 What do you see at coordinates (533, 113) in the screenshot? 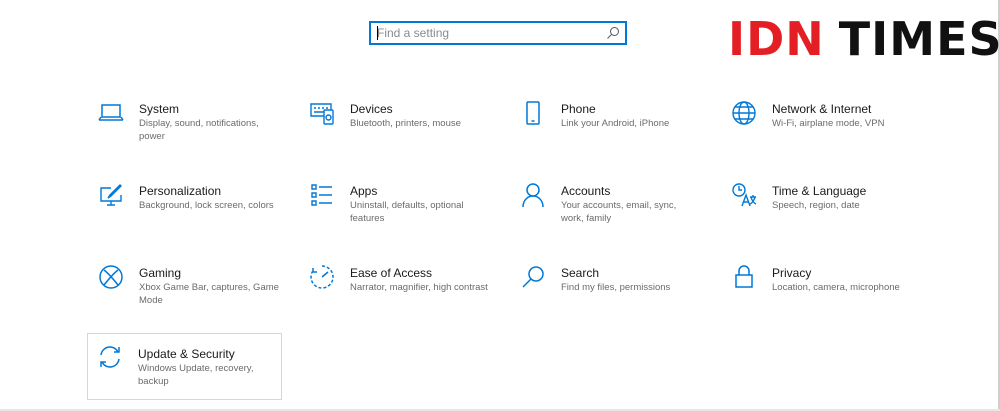
I see `phone-icon` at bounding box center [533, 113].